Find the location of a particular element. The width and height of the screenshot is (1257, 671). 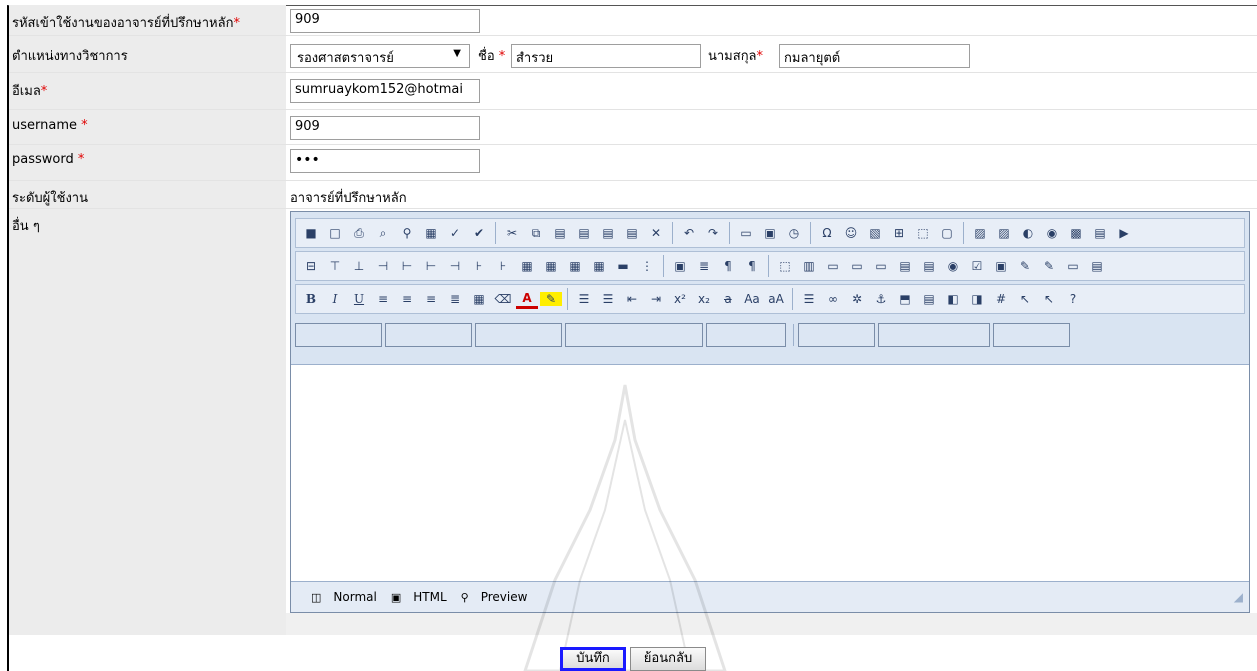

font-color-icon: A is located at coordinates (527, 299).